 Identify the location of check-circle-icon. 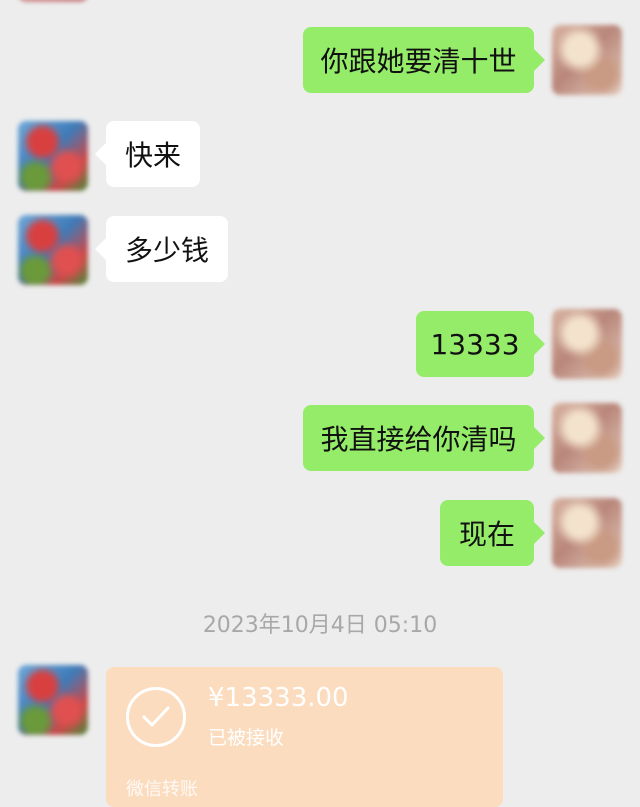
(156, 717).